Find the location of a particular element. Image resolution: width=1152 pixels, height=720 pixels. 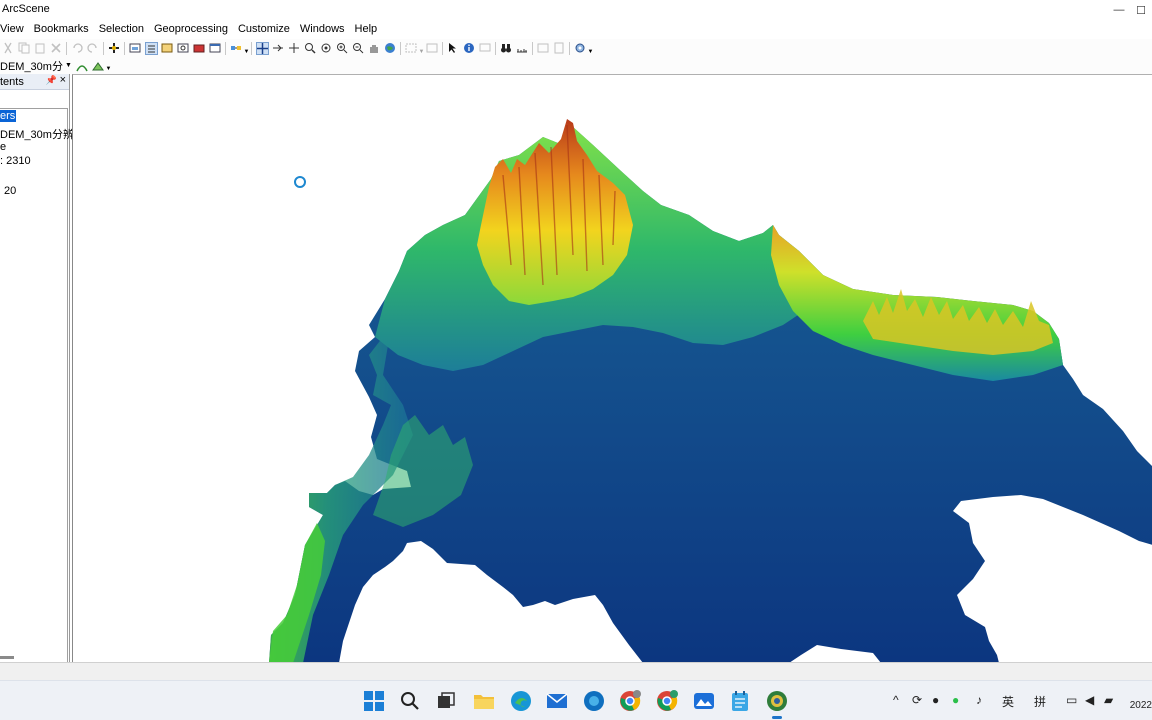

chevron-up-icon: ^ is located at coordinates (896, 700).